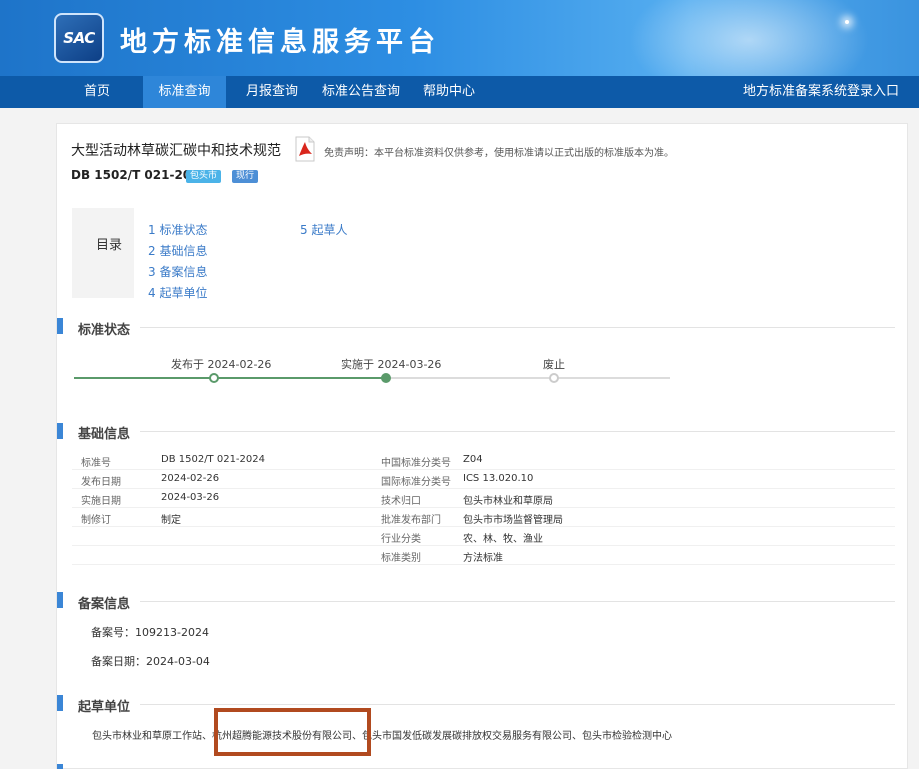 The height and width of the screenshot is (769, 919). What do you see at coordinates (213, 459) in the screenshot?
I see `info-value: DB 1502/T 021-2024` at bounding box center [213, 459].